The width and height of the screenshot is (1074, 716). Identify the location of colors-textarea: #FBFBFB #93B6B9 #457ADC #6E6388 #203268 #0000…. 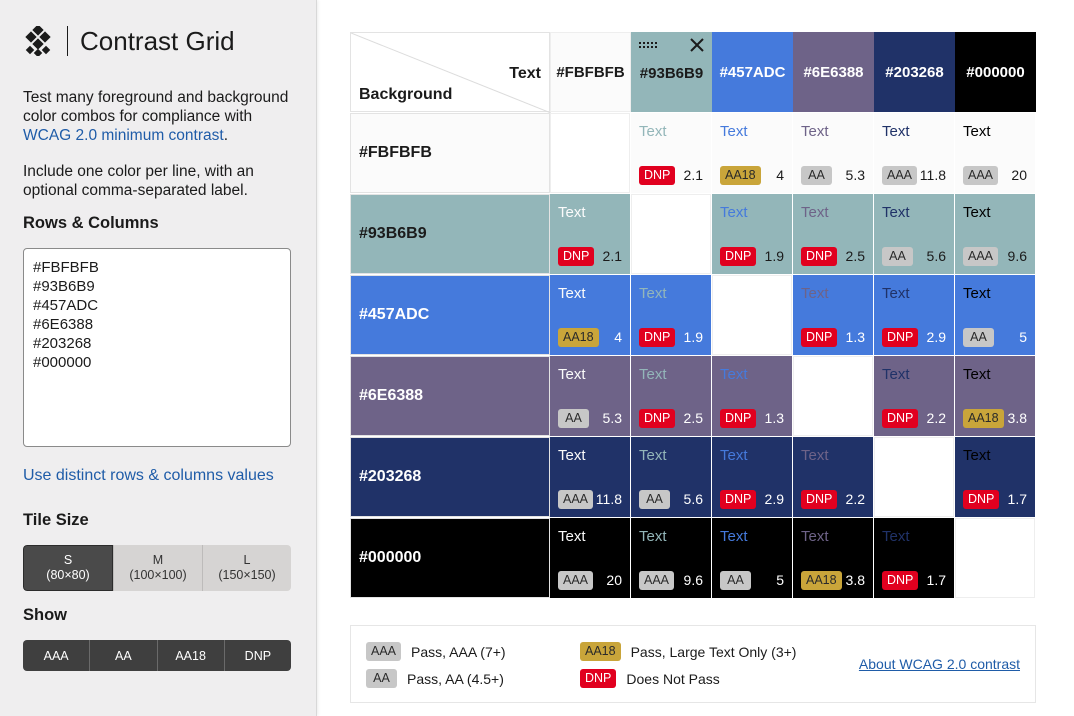
(157, 347).